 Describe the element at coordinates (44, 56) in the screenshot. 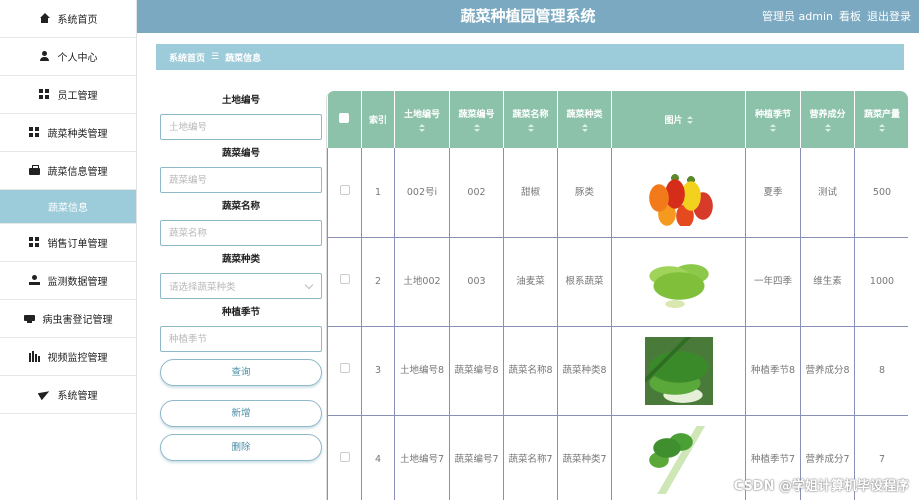

I see `user-icon` at that location.